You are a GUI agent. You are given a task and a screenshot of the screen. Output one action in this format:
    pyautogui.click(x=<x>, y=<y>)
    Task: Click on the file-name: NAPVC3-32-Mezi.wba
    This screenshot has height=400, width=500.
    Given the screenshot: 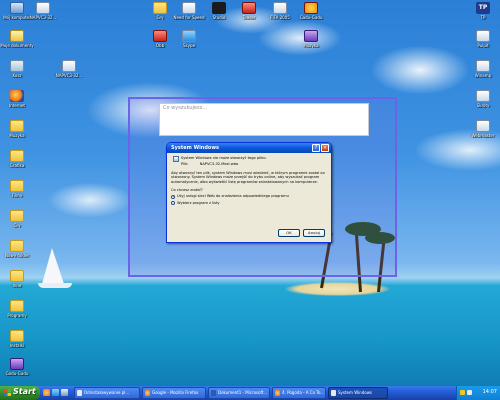 What is the action you would take?
    pyautogui.click(x=219, y=164)
    